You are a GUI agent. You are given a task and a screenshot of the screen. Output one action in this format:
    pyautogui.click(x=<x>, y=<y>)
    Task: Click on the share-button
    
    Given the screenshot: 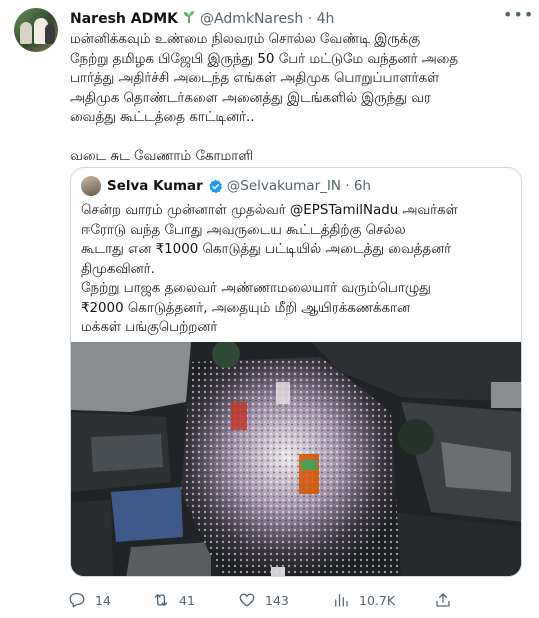 What is the action you would take?
    pyautogui.click(x=443, y=600)
    